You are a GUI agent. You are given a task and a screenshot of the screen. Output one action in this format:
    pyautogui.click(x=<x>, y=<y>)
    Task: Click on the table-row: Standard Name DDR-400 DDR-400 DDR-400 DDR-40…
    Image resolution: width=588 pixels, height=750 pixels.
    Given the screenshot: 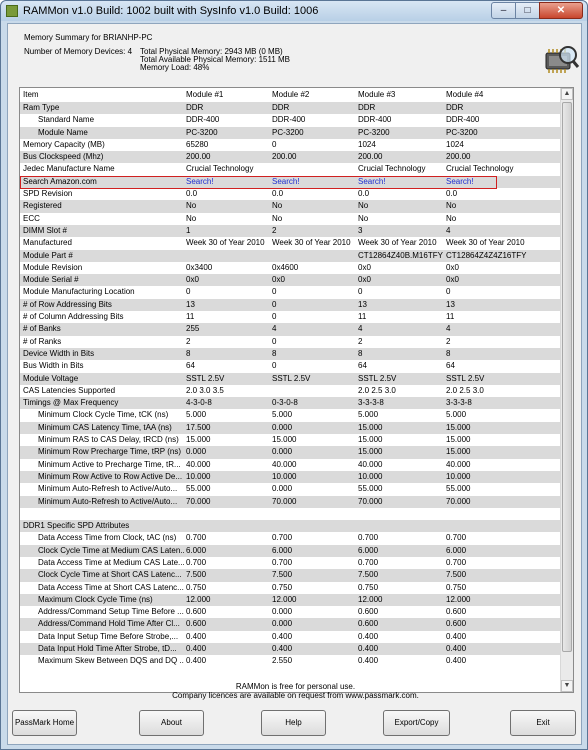 What is the action you would take?
    pyautogui.click(x=290, y=120)
    